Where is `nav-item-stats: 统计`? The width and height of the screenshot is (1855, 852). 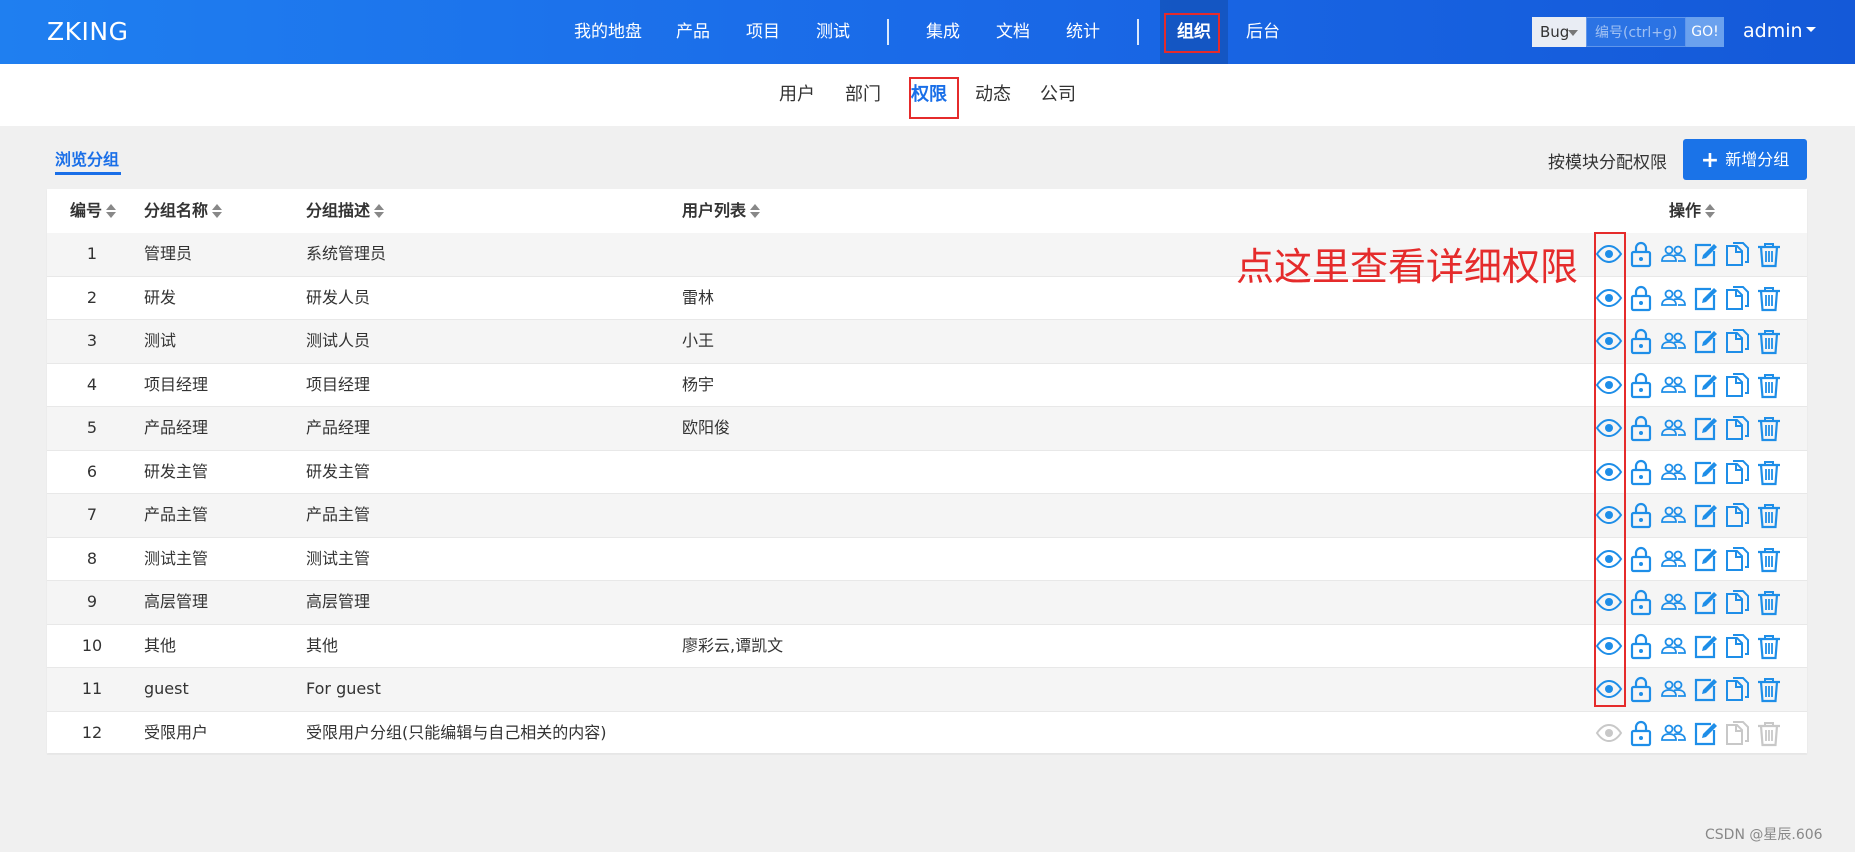 nav-item-stats: 统计 is located at coordinates (1083, 32).